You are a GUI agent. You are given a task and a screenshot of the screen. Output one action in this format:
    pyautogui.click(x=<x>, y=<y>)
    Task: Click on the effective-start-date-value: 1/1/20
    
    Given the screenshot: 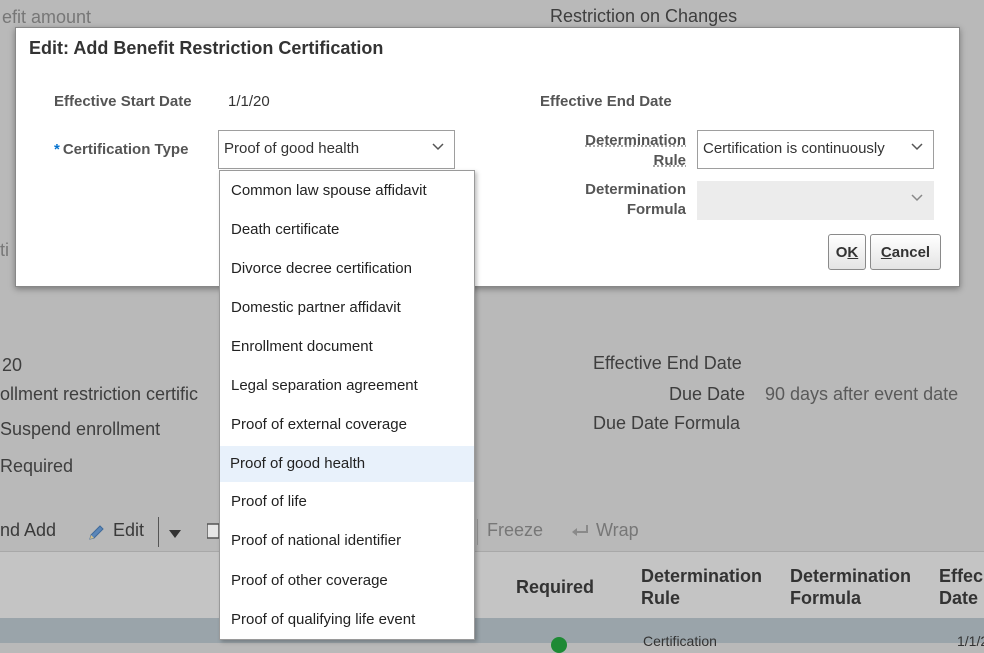 What is the action you would take?
    pyautogui.click(x=249, y=101)
    